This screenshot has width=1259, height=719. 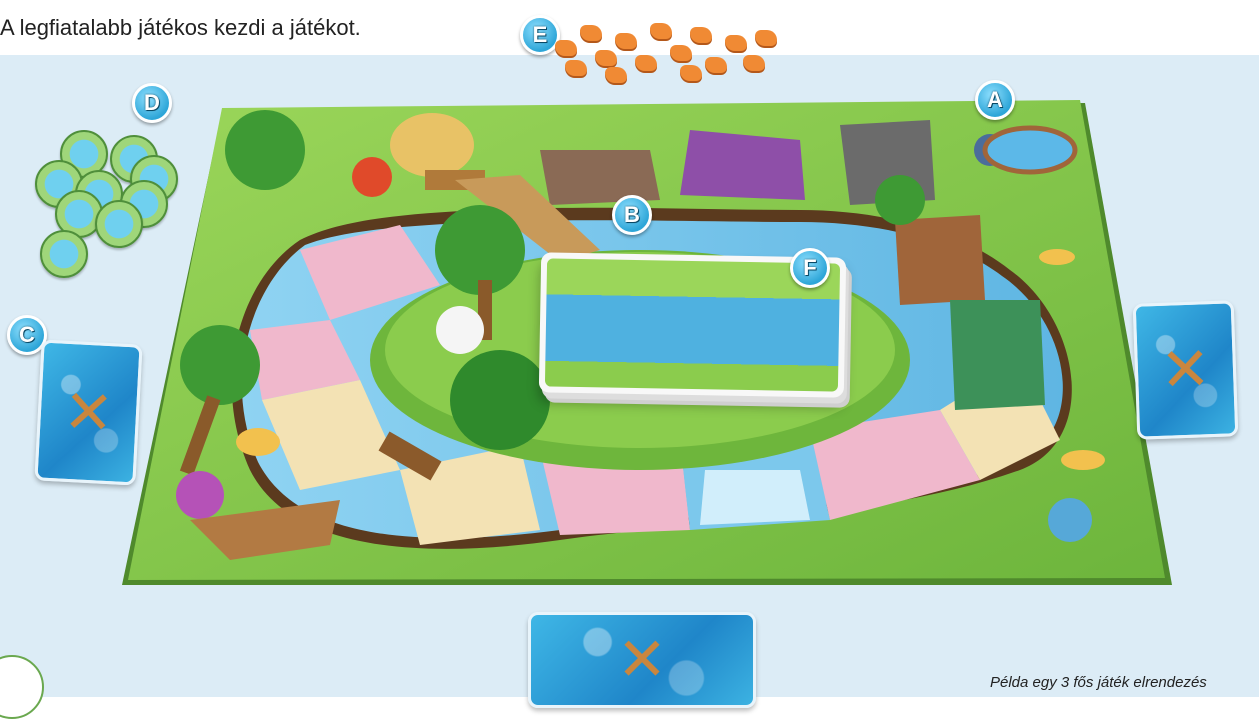 I want to click on marker-b: B, so click(x=632, y=215).